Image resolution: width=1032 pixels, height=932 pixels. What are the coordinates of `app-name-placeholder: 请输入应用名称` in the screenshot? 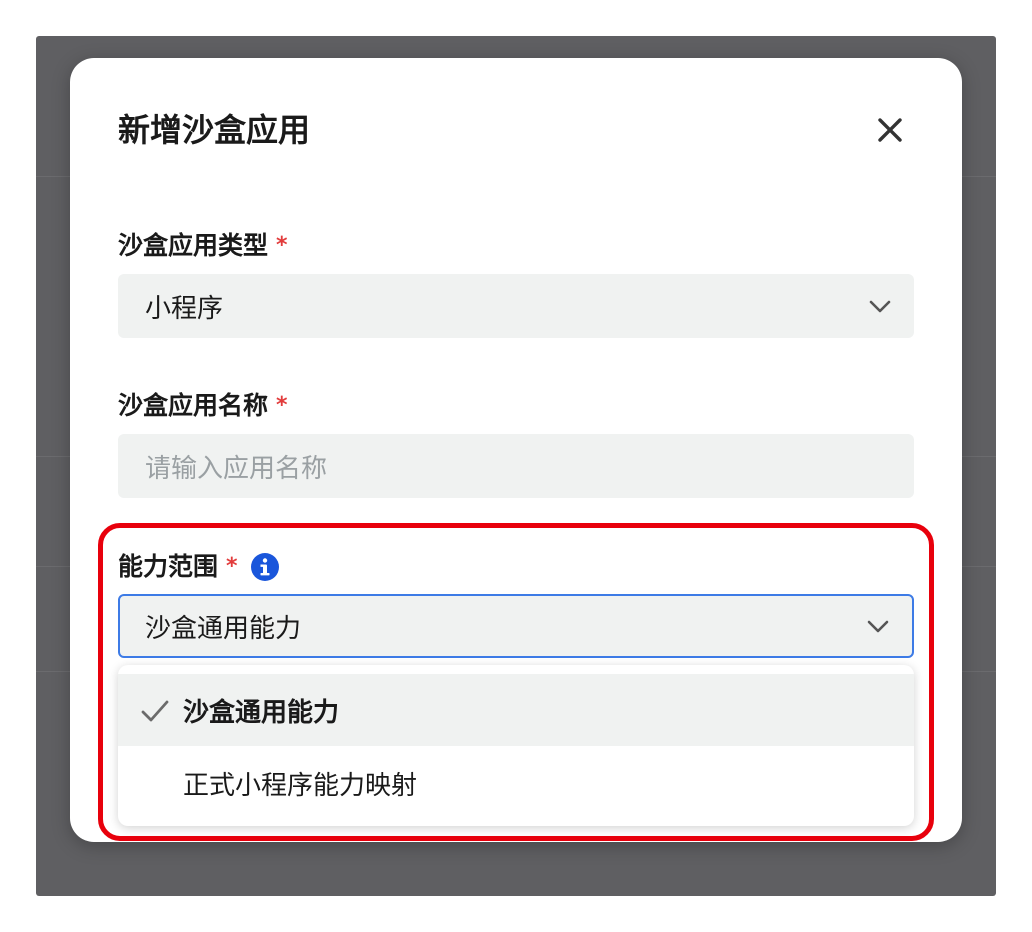 It's located at (236, 468).